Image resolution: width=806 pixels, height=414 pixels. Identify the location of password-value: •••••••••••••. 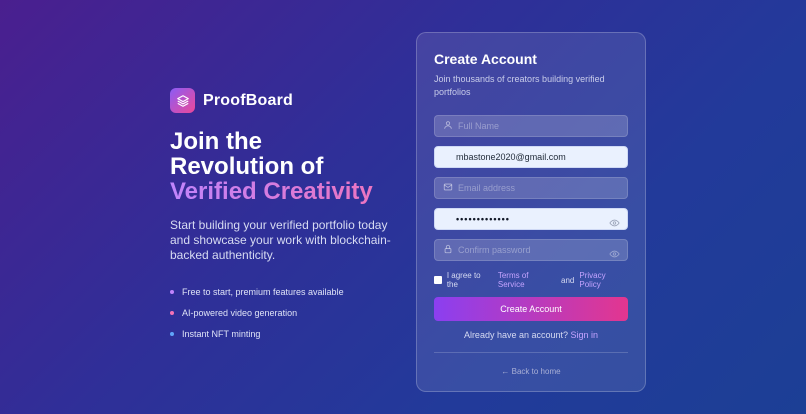
(483, 219).